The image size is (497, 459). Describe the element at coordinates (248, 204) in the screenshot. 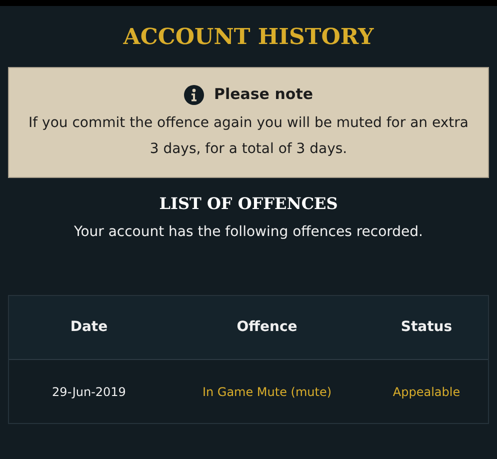

I see `section-title: LIST OF OFFENCES` at that location.